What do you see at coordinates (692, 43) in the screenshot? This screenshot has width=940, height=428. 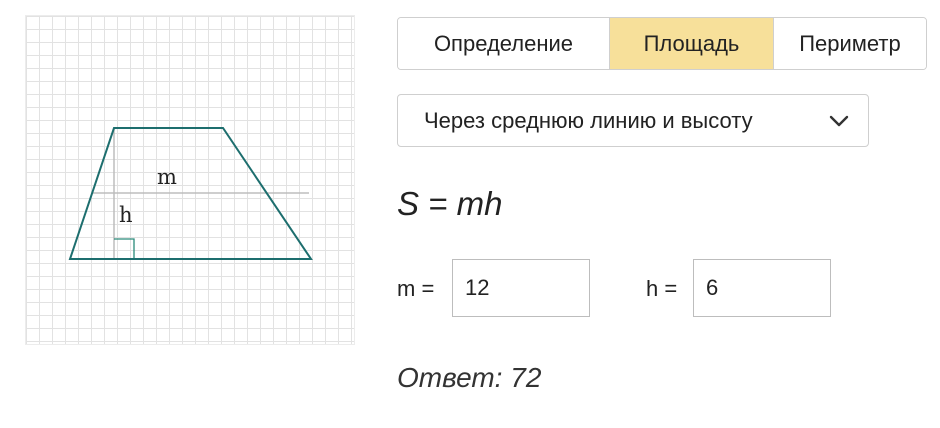 I see `tab-area: Площадь` at bounding box center [692, 43].